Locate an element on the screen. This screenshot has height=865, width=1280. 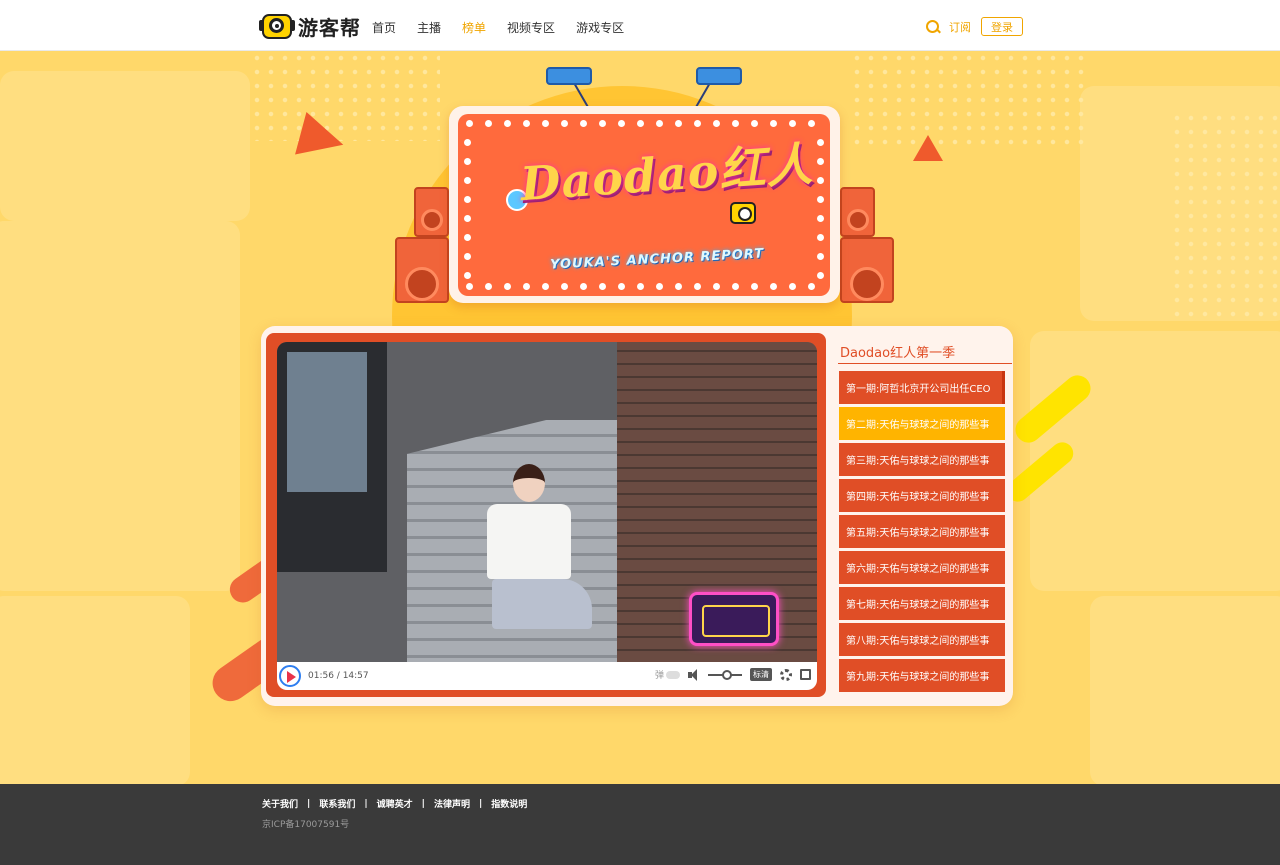
nav-item-anchors: 主播 is located at coordinates (429, 27).